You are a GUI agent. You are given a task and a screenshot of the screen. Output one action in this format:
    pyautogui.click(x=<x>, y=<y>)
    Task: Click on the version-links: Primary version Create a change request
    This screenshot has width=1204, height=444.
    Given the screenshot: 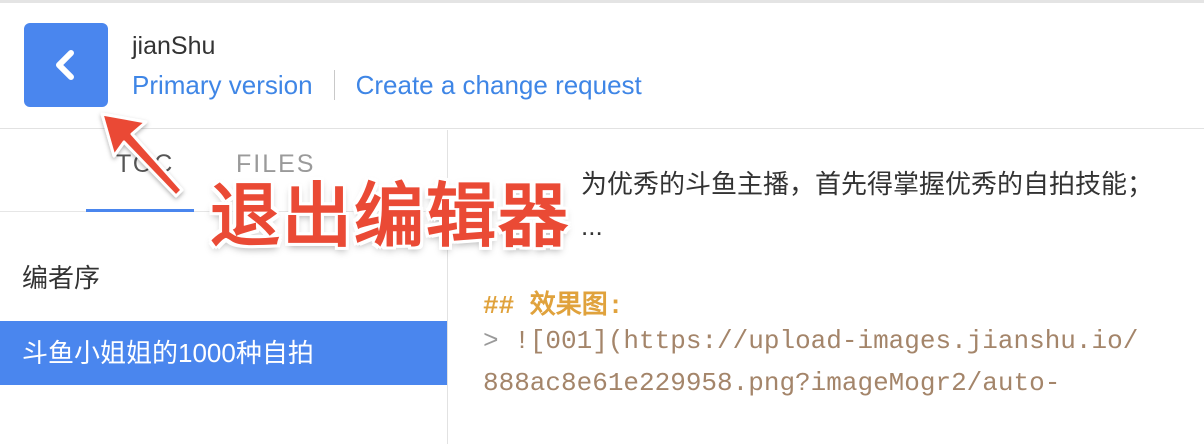 What is the action you would take?
    pyautogui.click(x=387, y=85)
    